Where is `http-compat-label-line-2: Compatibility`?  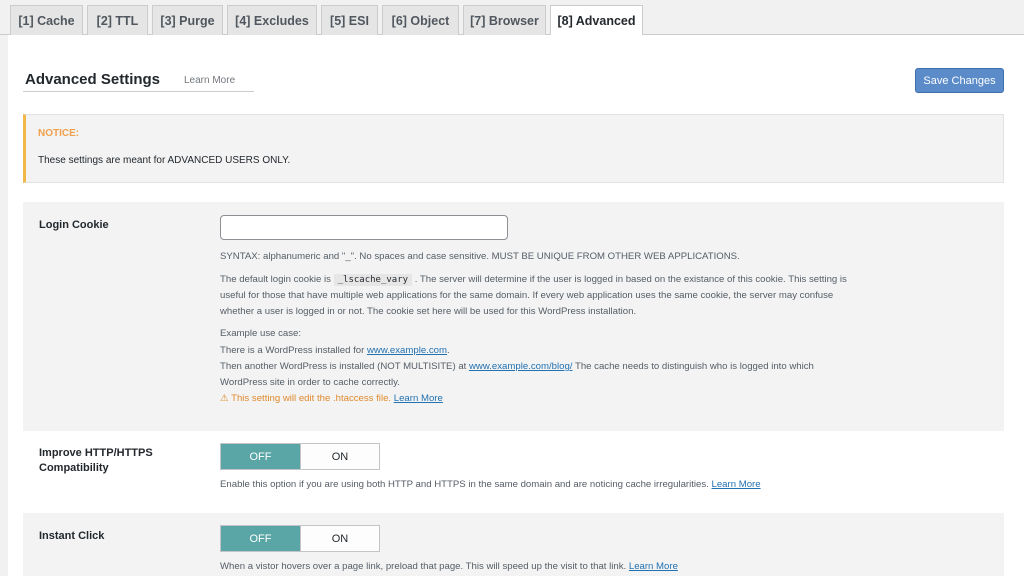 http-compat-label-line-2: Compatibility is located at coordinates (74, 468).